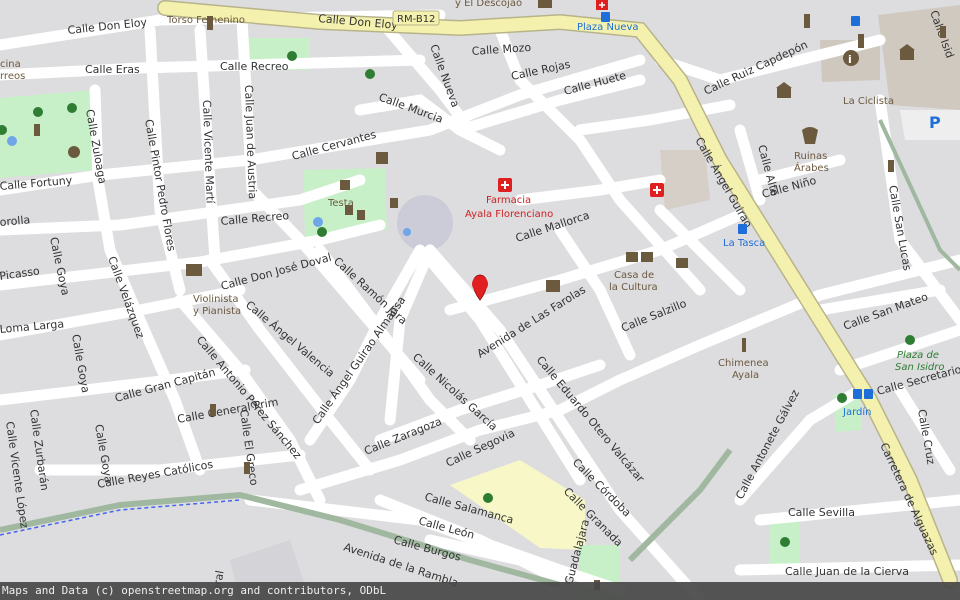  Describe the element at coordinates (508, 200) in the screenshot. I see `poi-label: Farmacia` at that location.